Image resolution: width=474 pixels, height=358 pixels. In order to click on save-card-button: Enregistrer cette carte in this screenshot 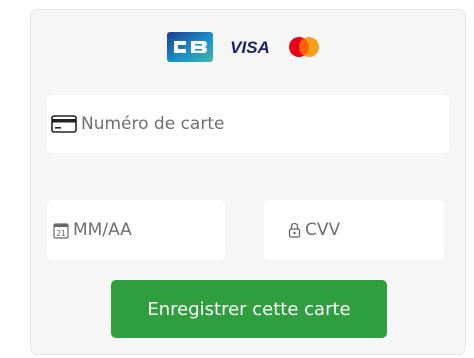, I will do `click(249, 309)`.